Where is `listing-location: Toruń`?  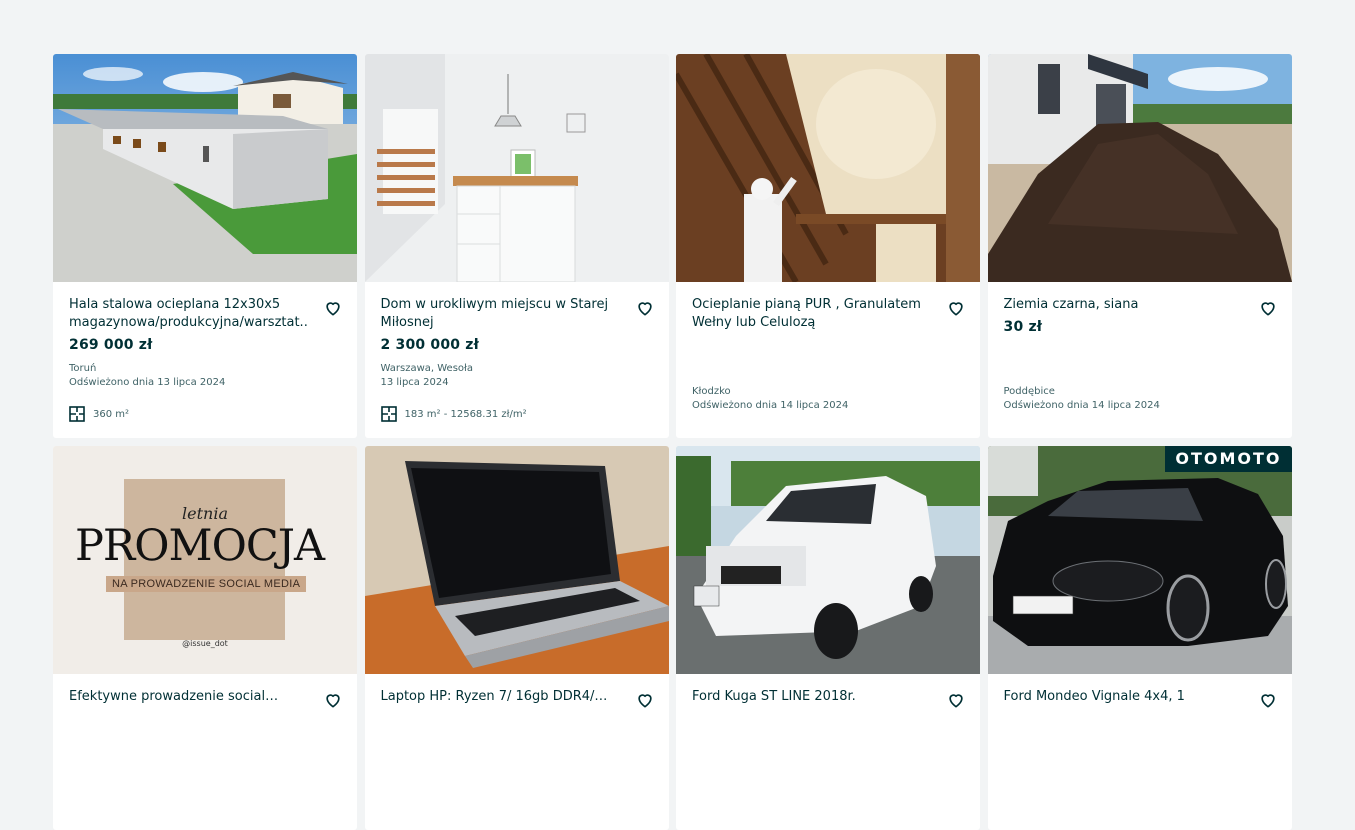 listing-location: Toruń is located at coordinates (83, 368).